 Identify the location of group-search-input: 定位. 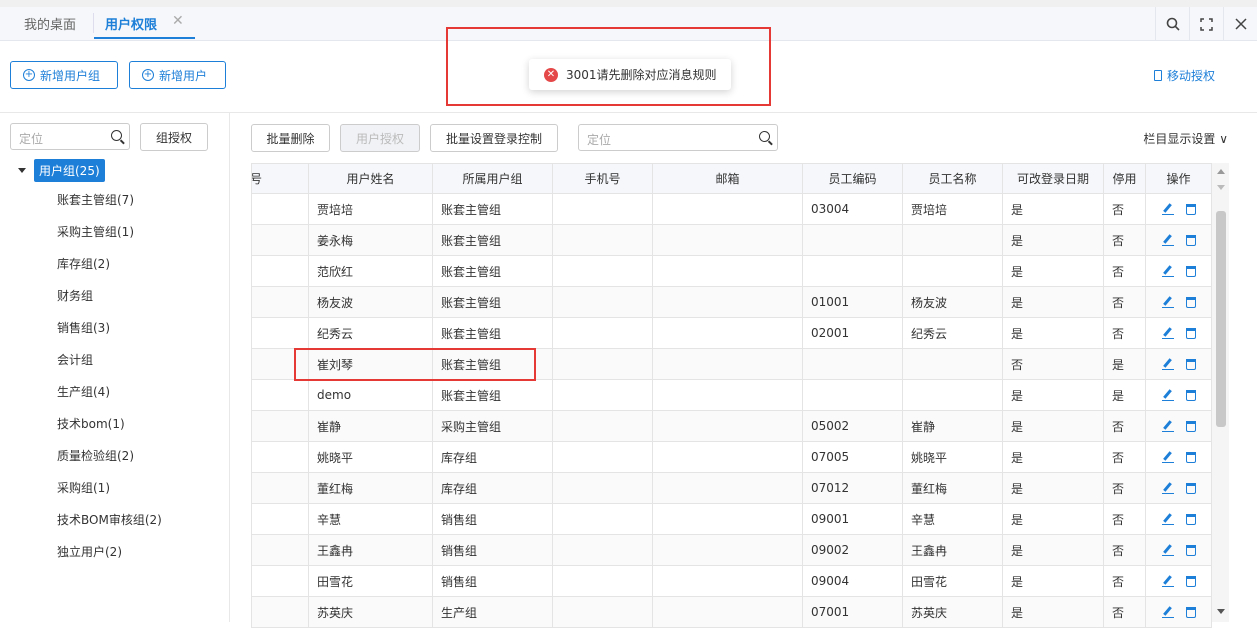
(70, 136).